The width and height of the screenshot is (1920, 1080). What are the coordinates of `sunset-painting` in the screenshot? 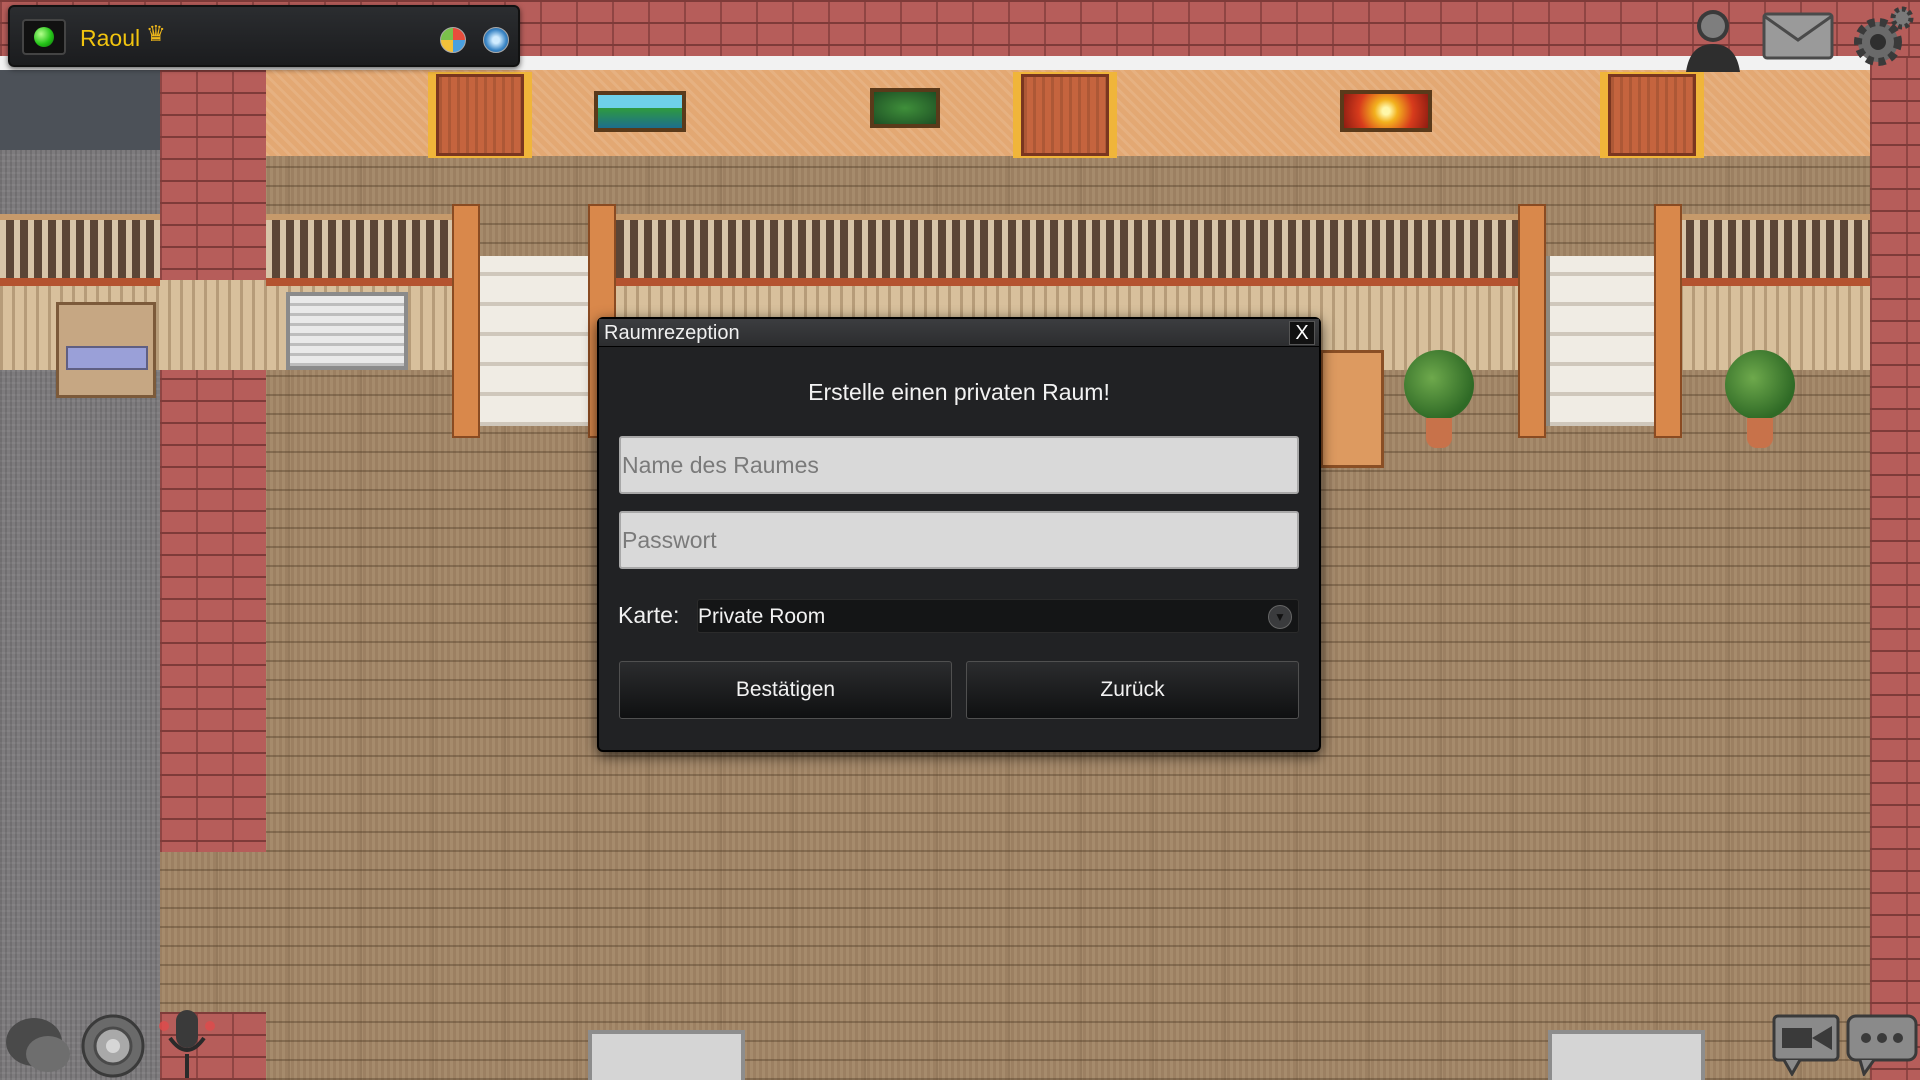 It's located at (1386, 111).